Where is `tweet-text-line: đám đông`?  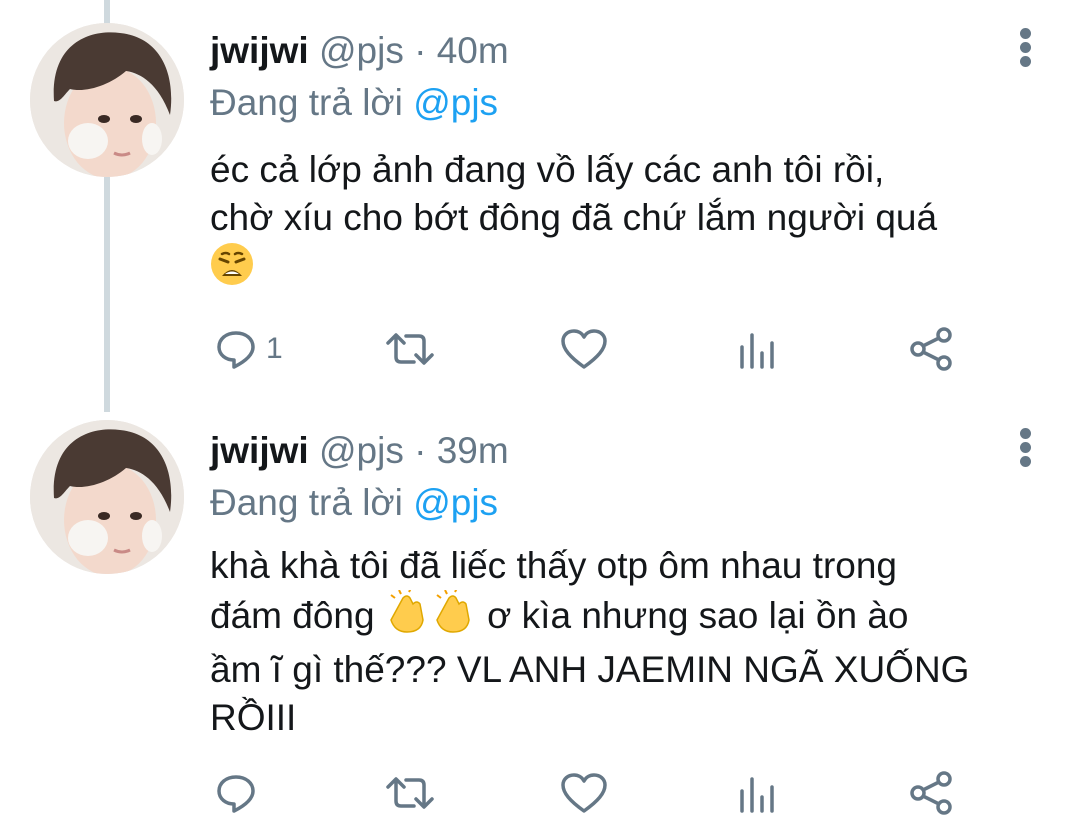 tweet-text-line: đám đông is located at coordinates (292, 615).